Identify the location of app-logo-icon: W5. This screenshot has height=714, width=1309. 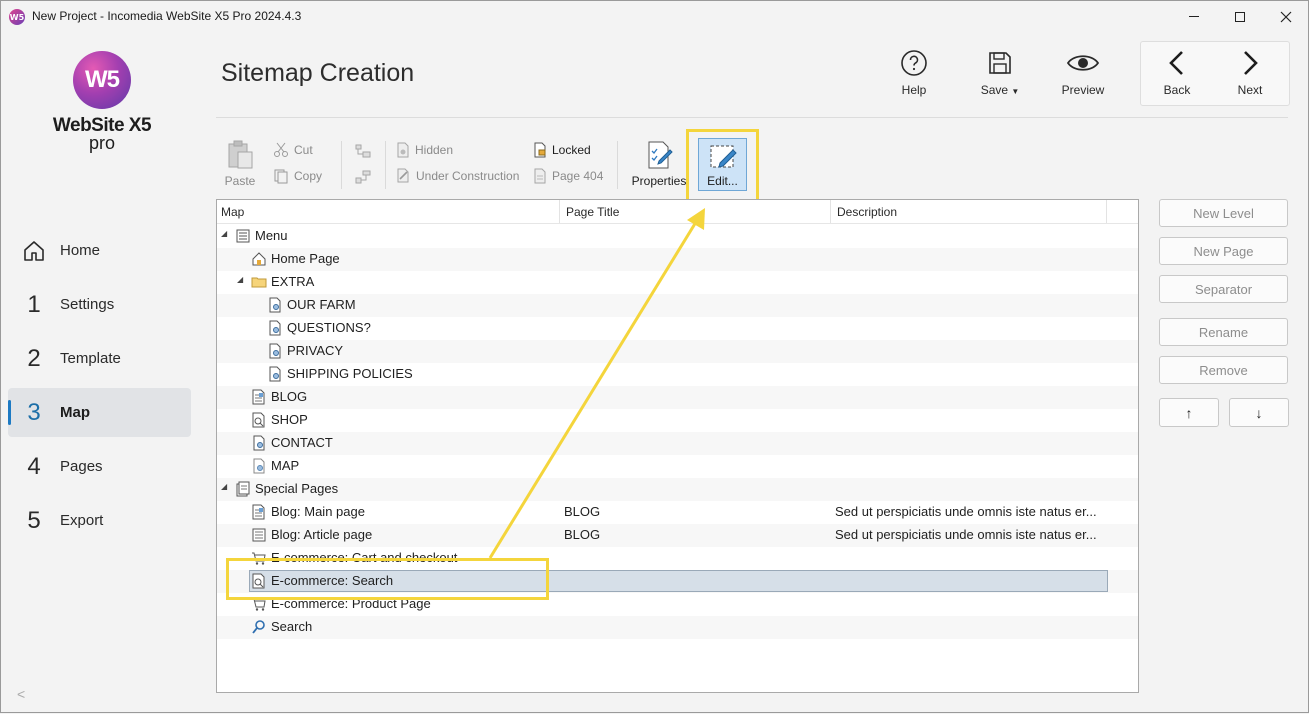
(17, 17).